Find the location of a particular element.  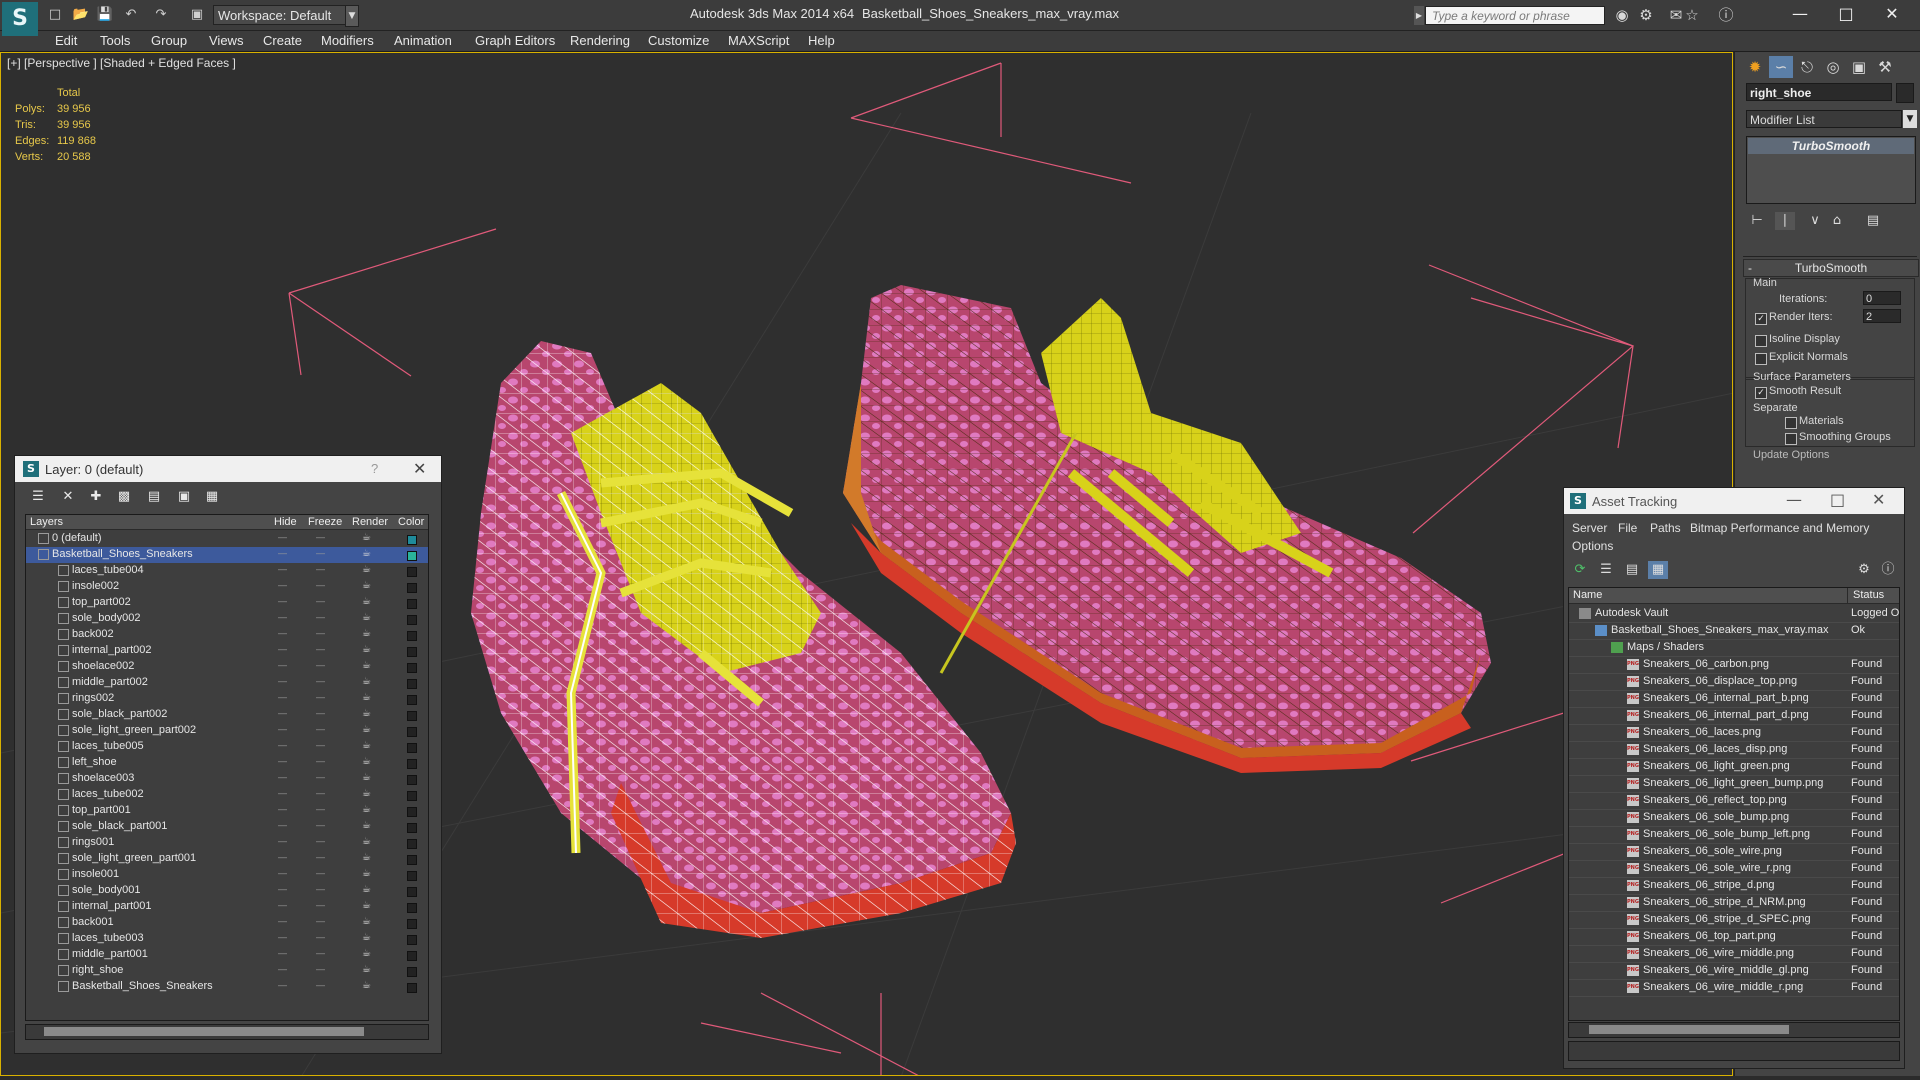

app-logo-button: S is located at coordinates (20, 19).